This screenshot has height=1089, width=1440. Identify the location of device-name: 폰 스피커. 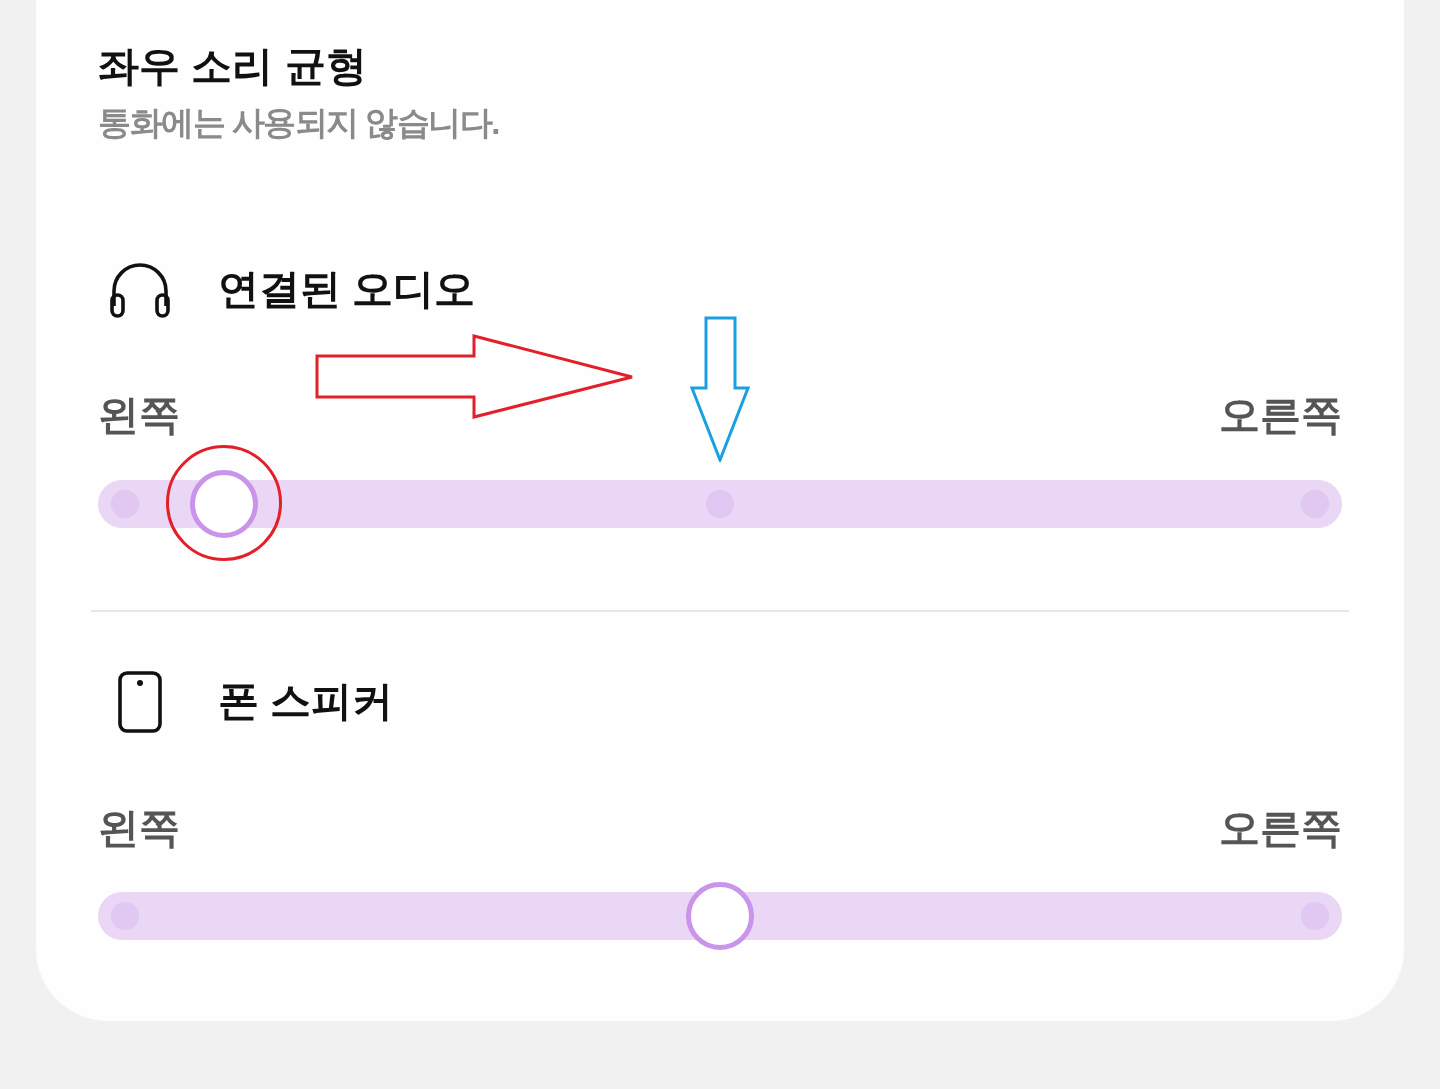
(306, 702).